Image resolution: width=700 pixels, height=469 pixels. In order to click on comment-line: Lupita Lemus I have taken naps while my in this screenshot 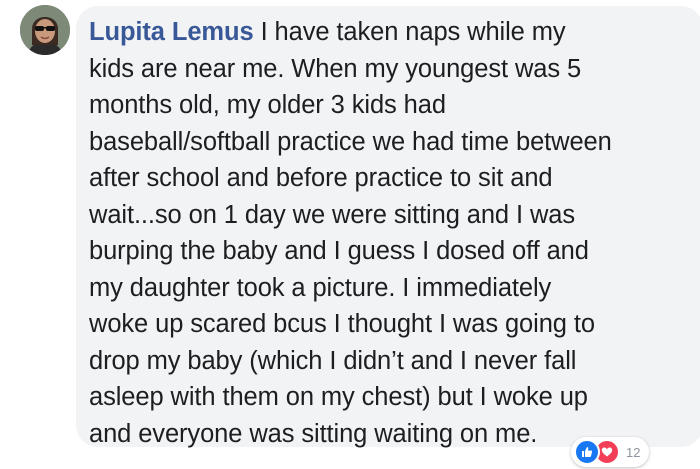, I will do `click(389, 32)`.